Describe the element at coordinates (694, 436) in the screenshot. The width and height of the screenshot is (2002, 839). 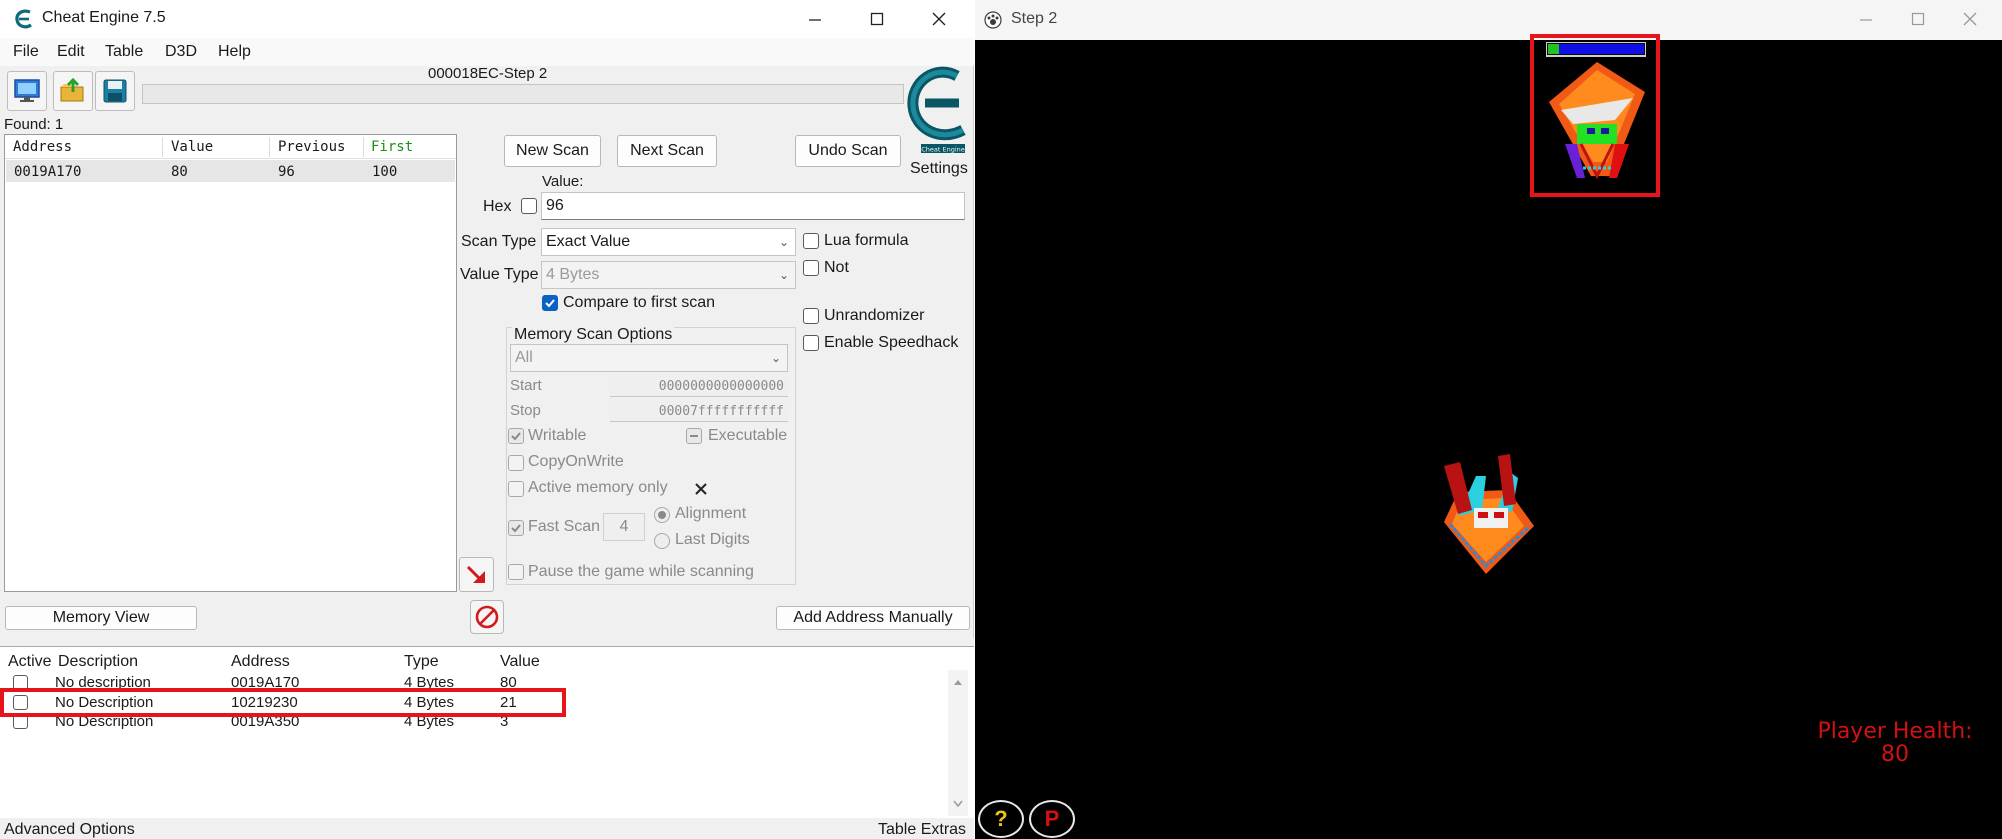
I see `executable-checkbox` at that location.